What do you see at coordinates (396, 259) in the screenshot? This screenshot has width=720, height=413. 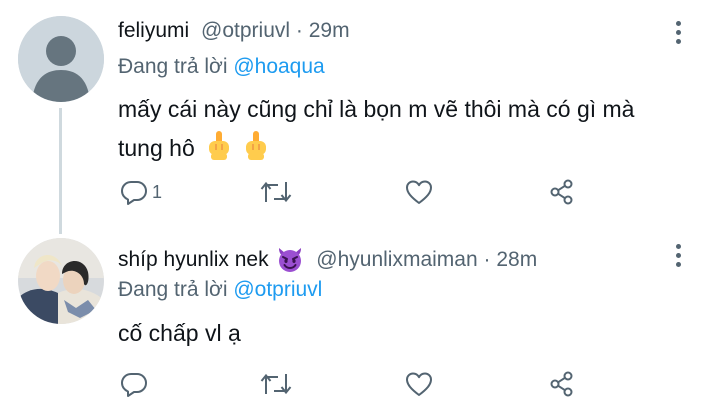 I see `handle: @hyunlixmaiman` at bounding box center [396, 259].